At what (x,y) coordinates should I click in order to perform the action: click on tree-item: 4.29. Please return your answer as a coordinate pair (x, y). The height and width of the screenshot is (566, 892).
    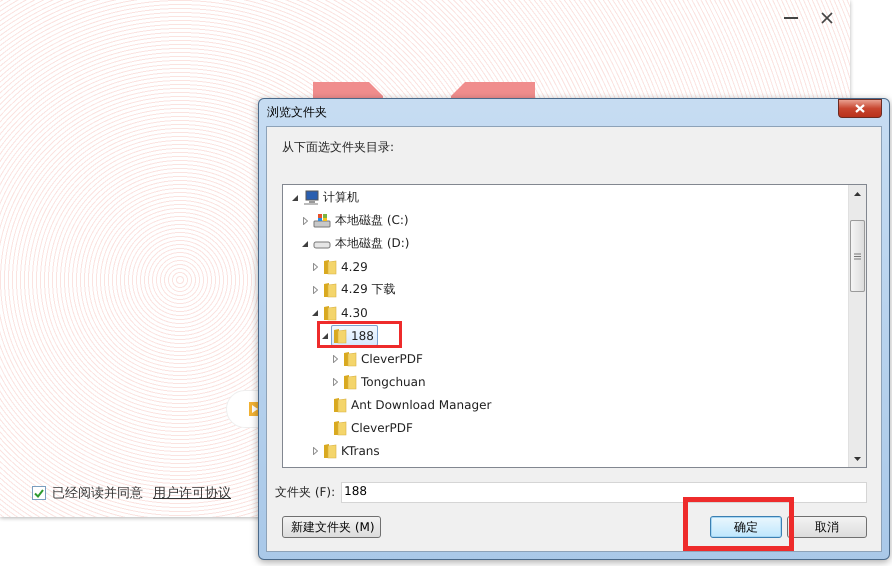
    Looking at the image, I should click on (346, 266).